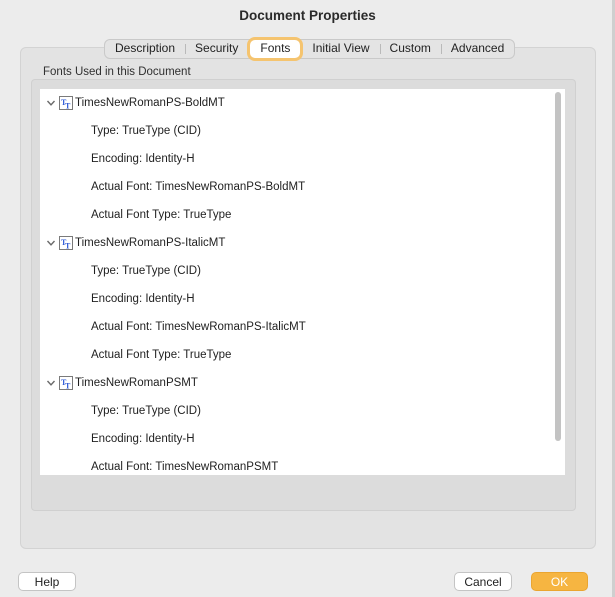 The width and height of the screenshot is (615, 597). What do you see at coordinates (47, 581) in the screenshot?
I see `help-button: Help` at bounding box center [47, 581].